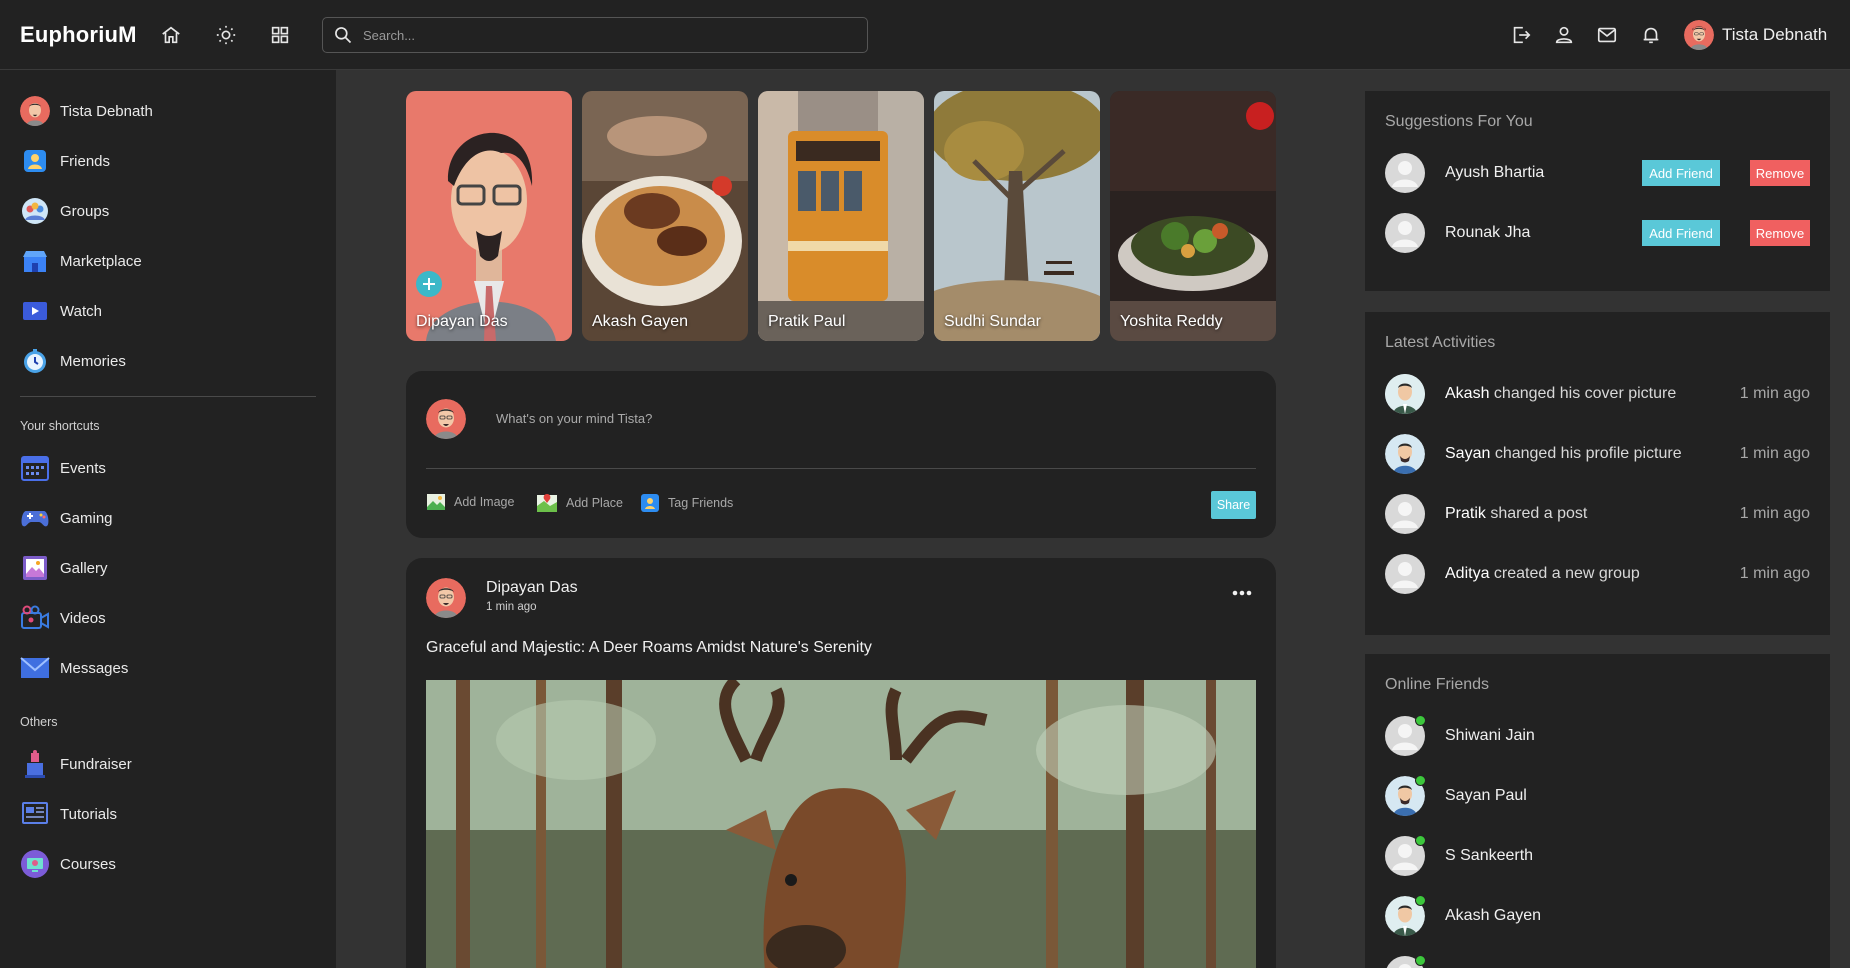 The height and width of the screenshot is (968, 1850). What do you see at coordinates (35, 161) in the screenshot?
I see `friends-icon` at bounding box center [35, 161].